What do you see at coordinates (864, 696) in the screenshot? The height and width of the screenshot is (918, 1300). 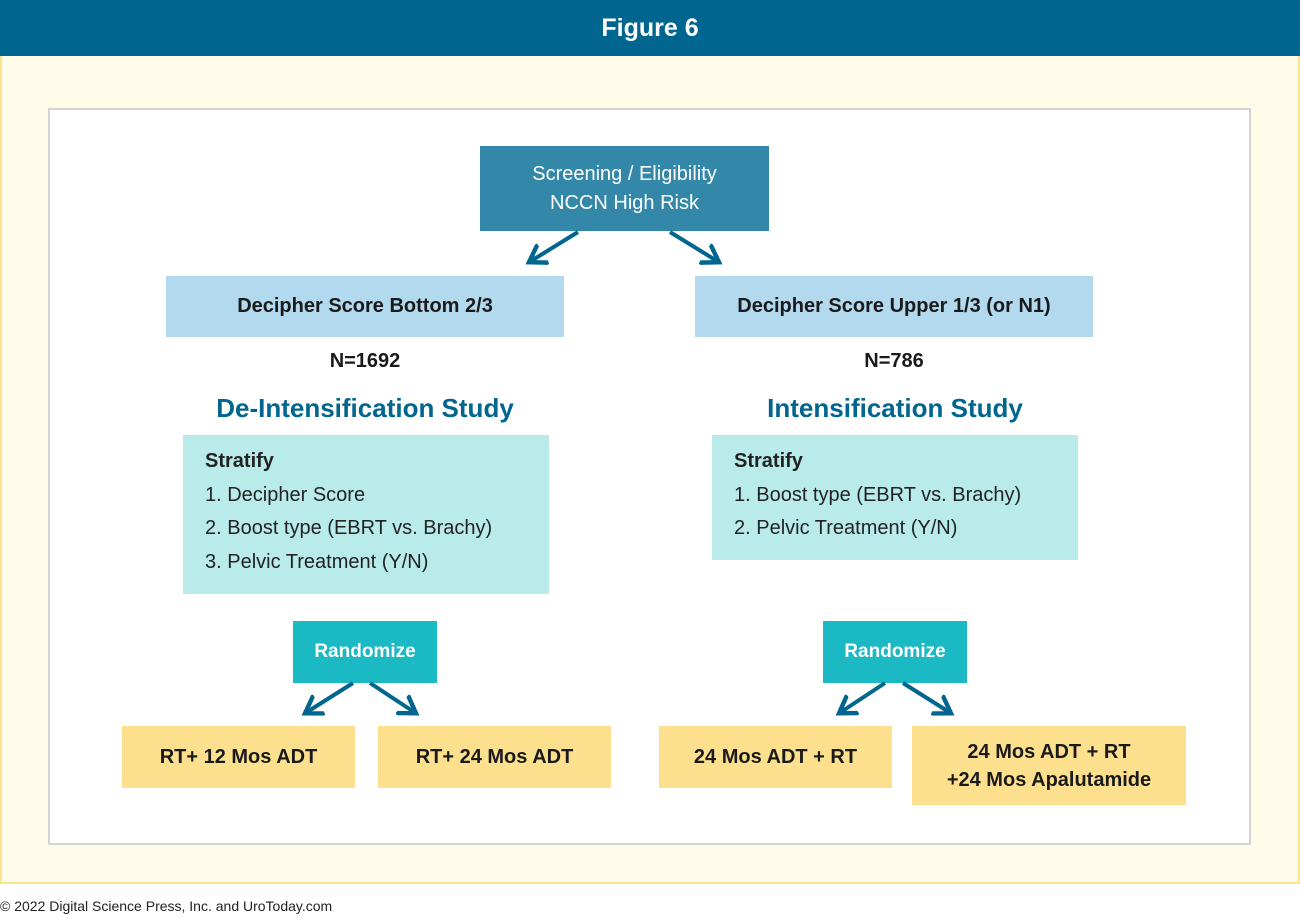 I see `arrow-to-arm-24-adt-rt` at bounding box center [864, 696].